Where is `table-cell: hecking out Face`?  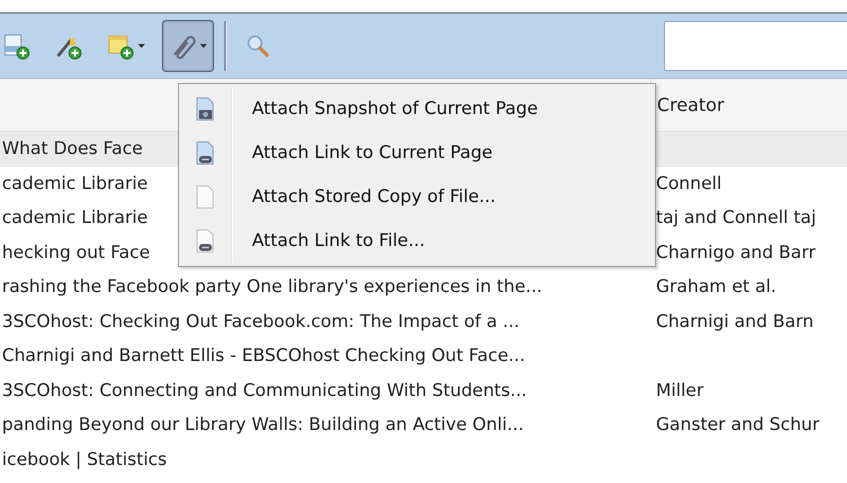
table-cell: hecking out Face is located at coordinates (76, 252).